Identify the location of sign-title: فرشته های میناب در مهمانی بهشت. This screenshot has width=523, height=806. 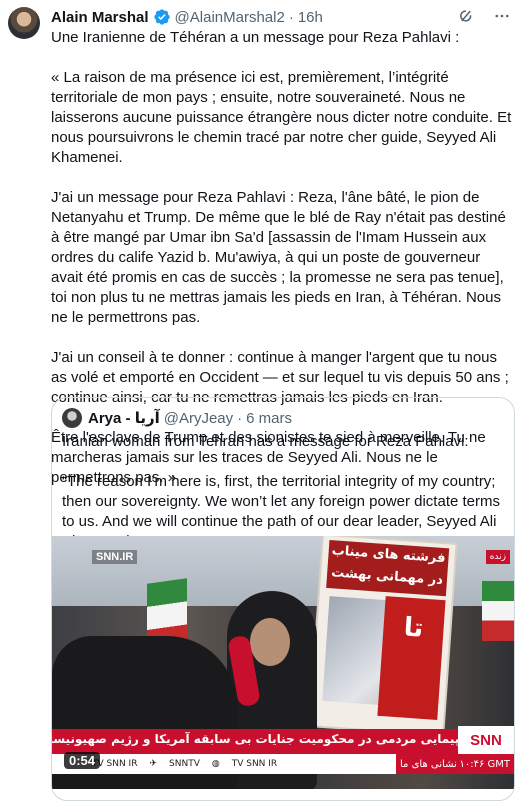
(388, 568).